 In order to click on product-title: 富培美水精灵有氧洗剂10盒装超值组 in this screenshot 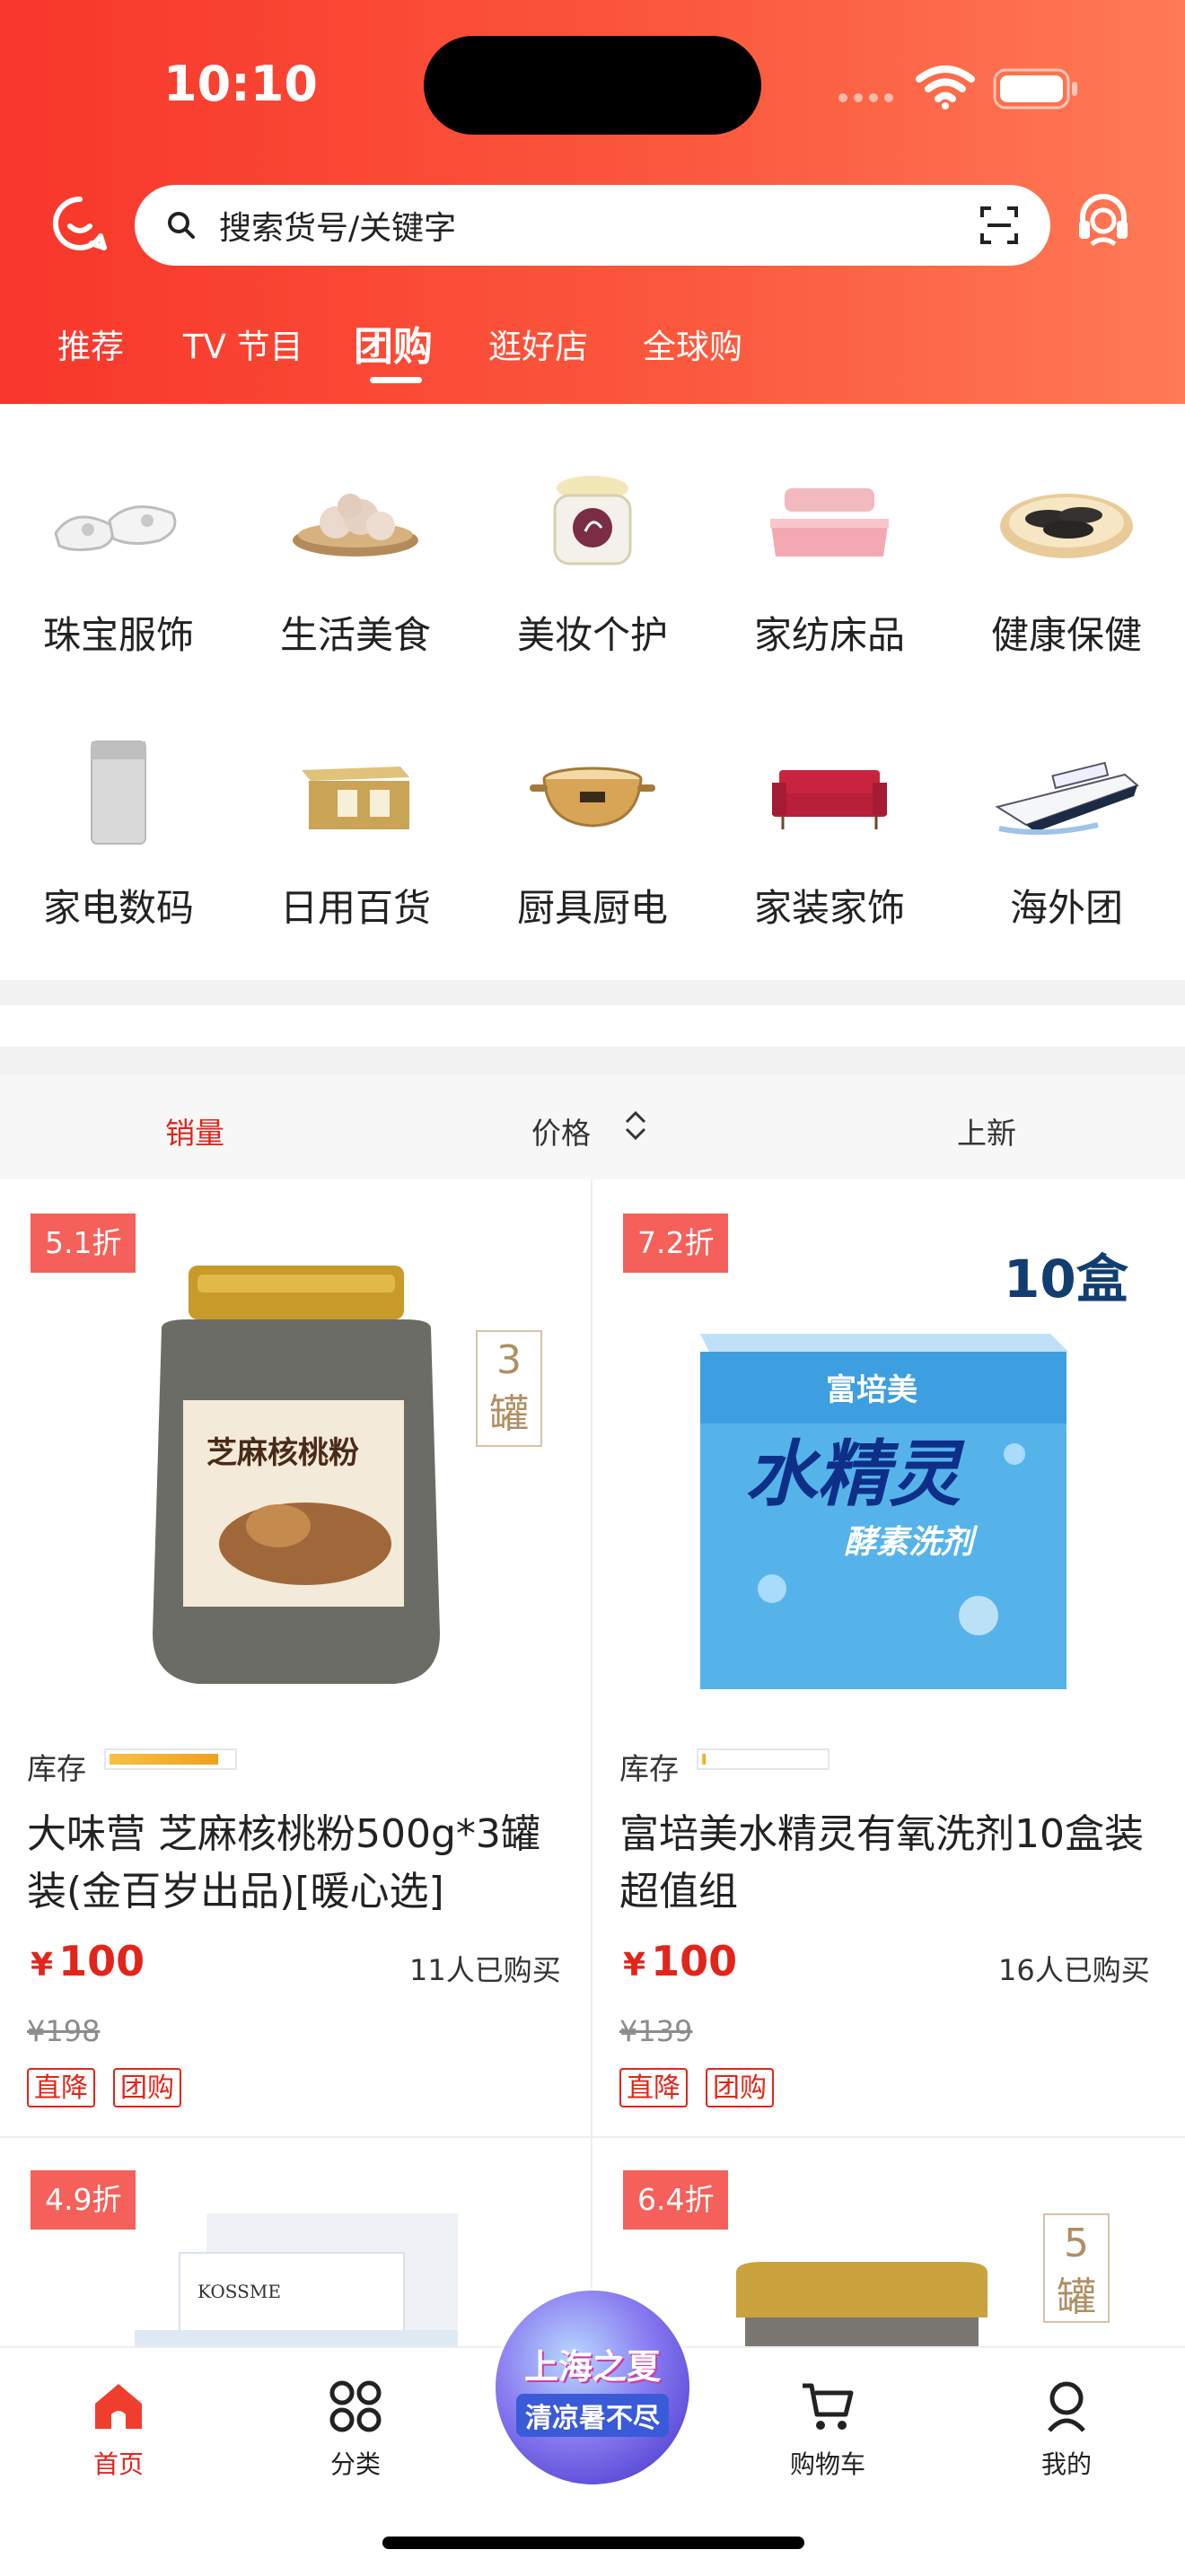, I will do `click(888, 1863)`.